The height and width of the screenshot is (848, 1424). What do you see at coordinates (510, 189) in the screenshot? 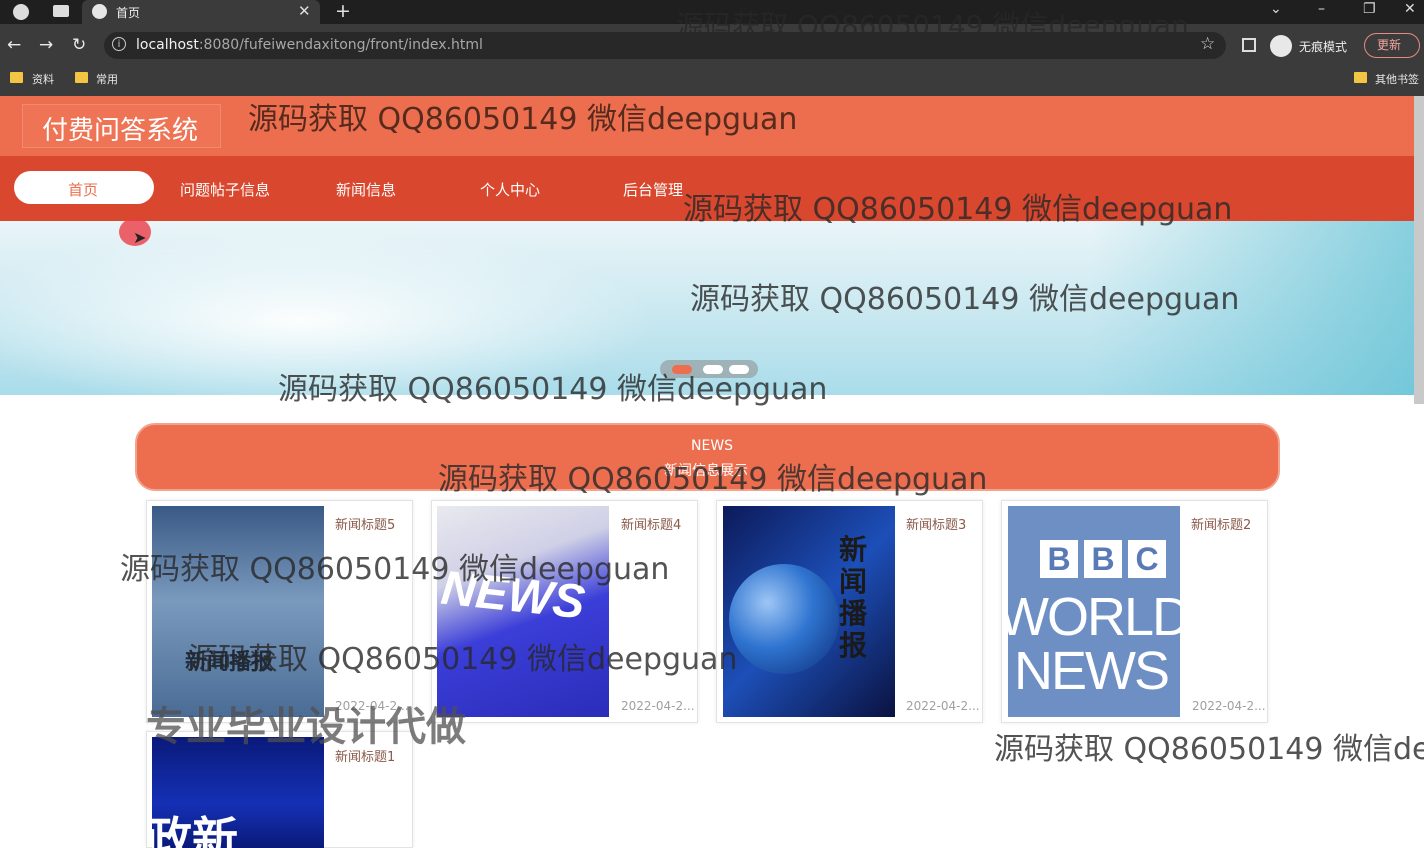
I see `nav-item-profile: 个人中心` at bounding box center [510, 189].